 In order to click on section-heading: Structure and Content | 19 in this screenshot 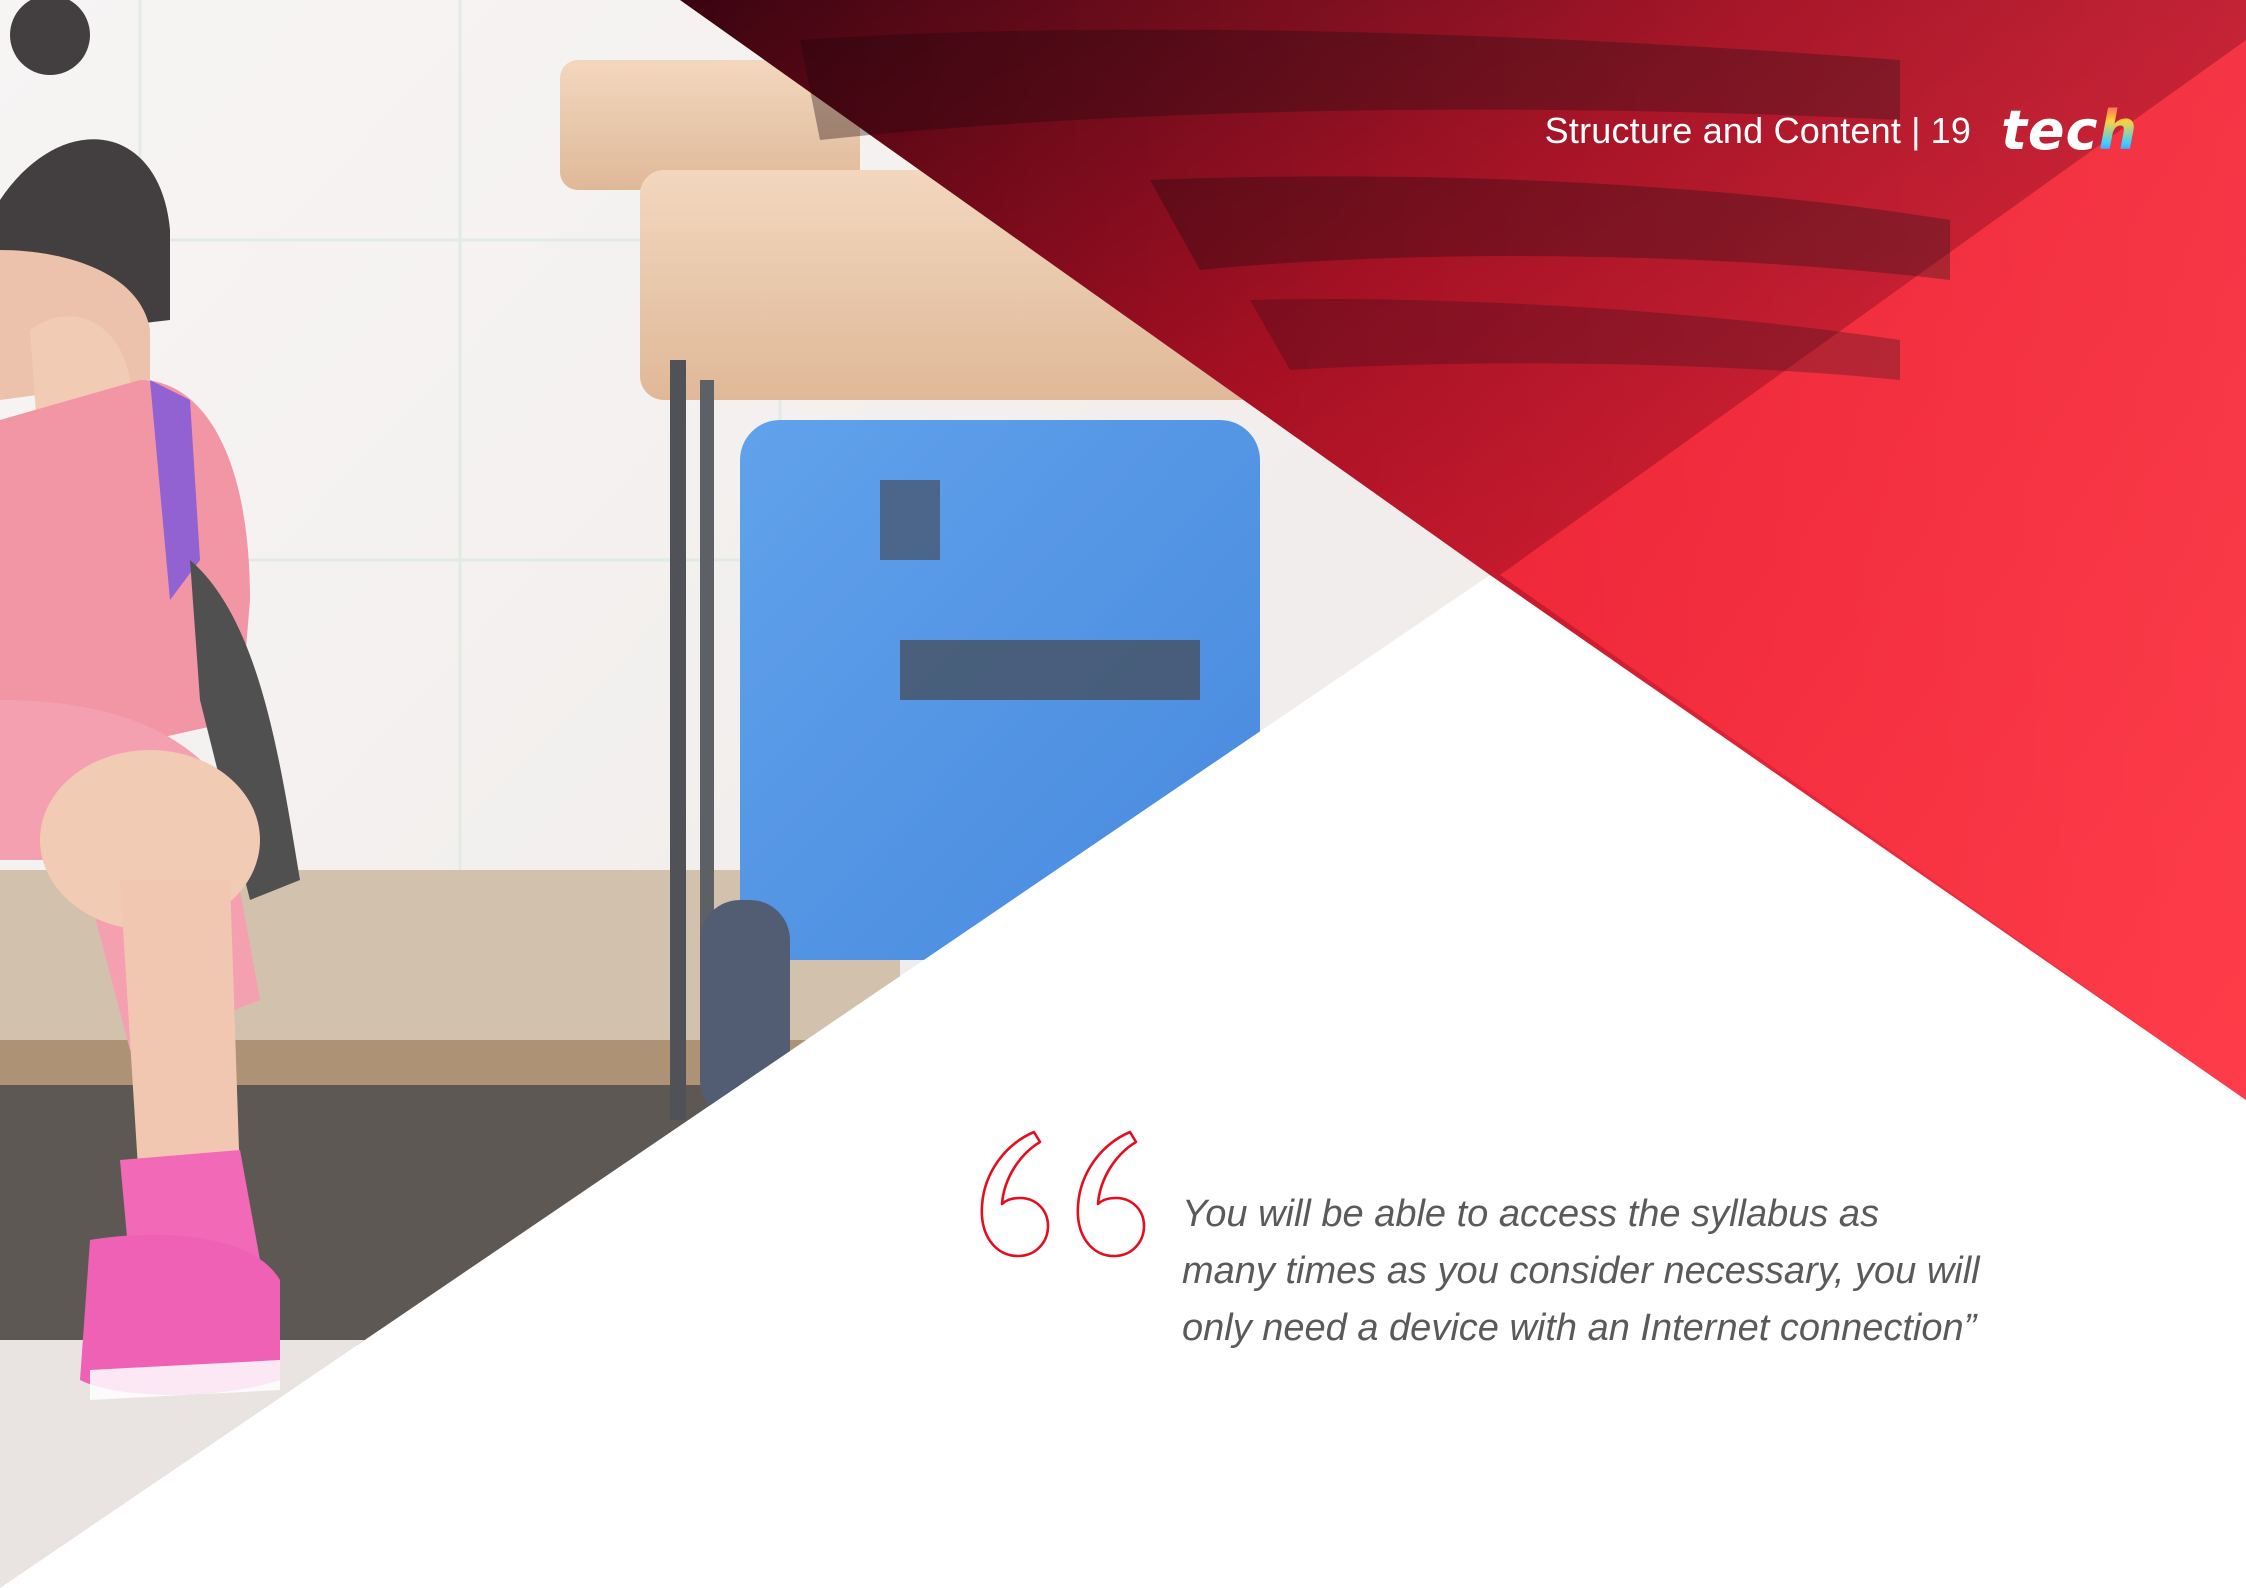, I will do `click(1758, 131)`.